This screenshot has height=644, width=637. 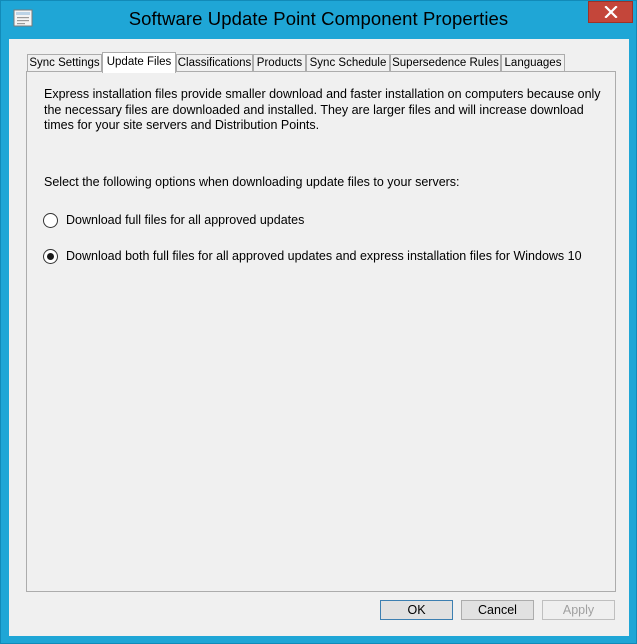 I want to click on cancel-button: Cancel, so click(x=497, y=610).